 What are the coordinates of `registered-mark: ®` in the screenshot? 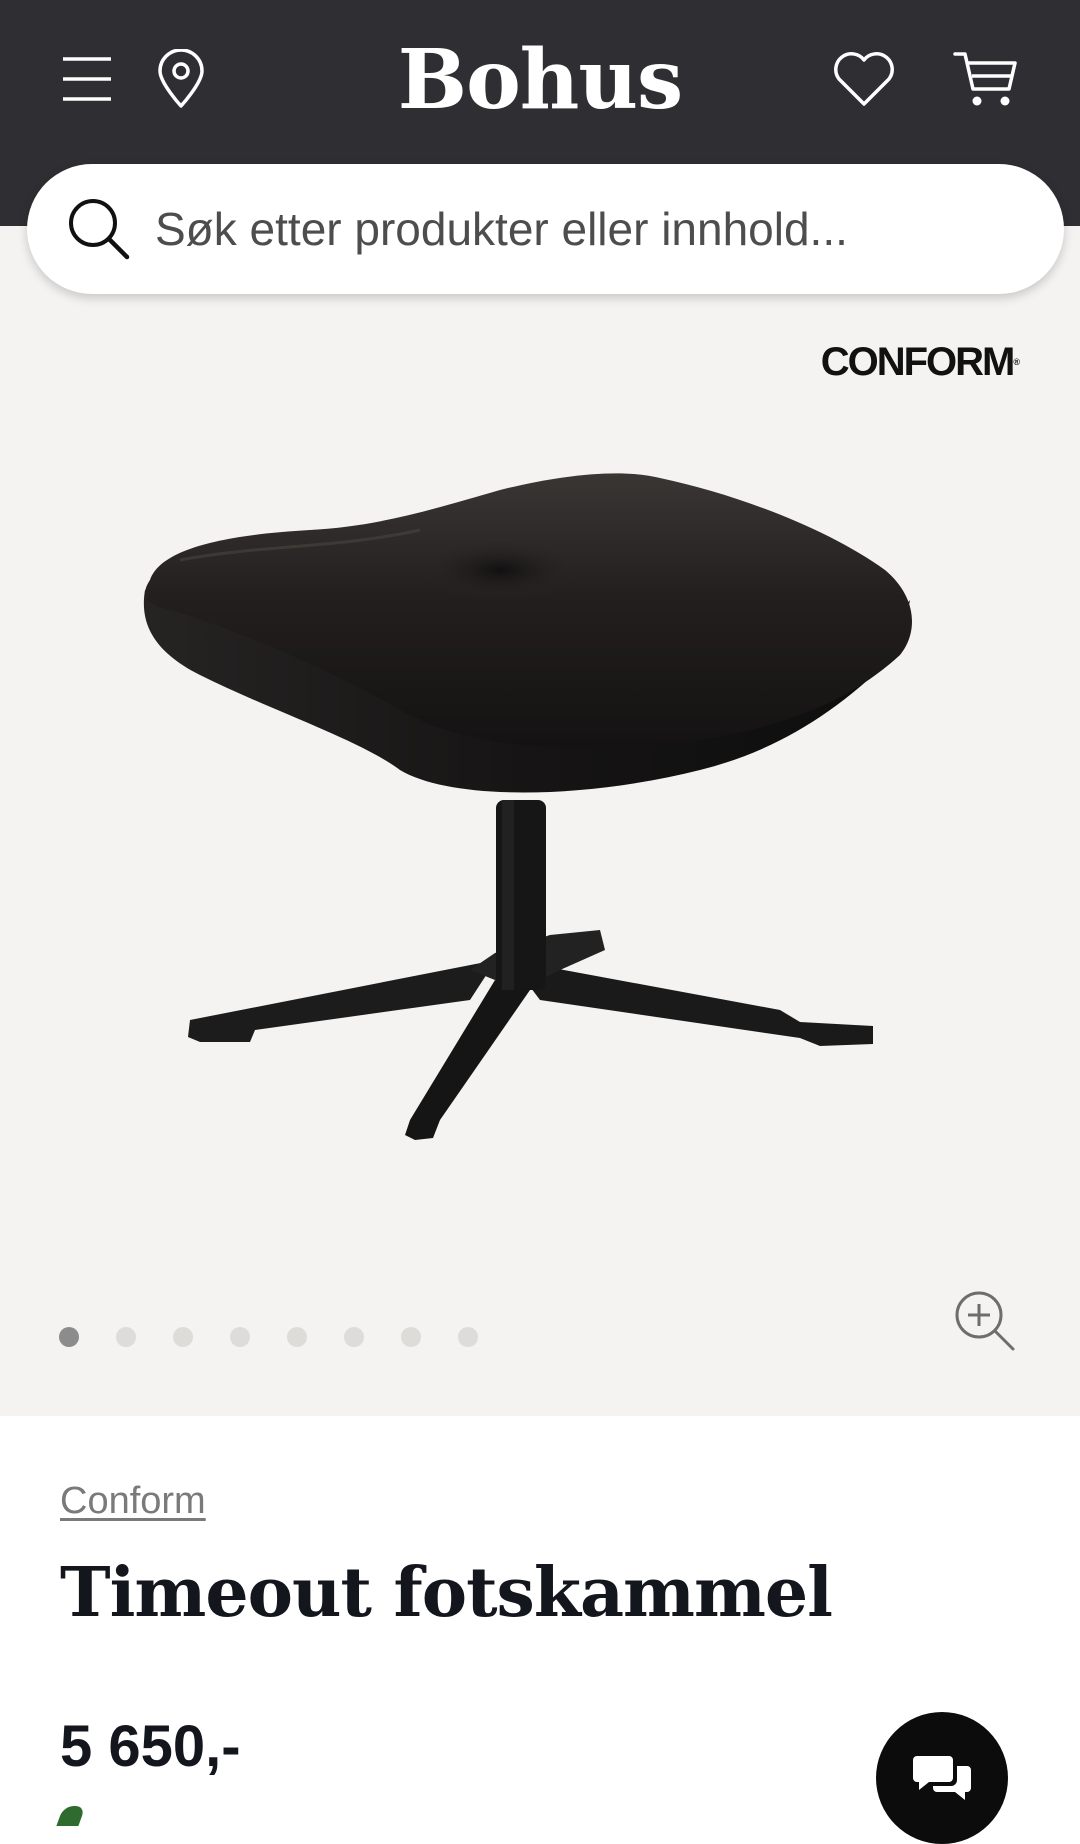 It's located at (1016, 362).